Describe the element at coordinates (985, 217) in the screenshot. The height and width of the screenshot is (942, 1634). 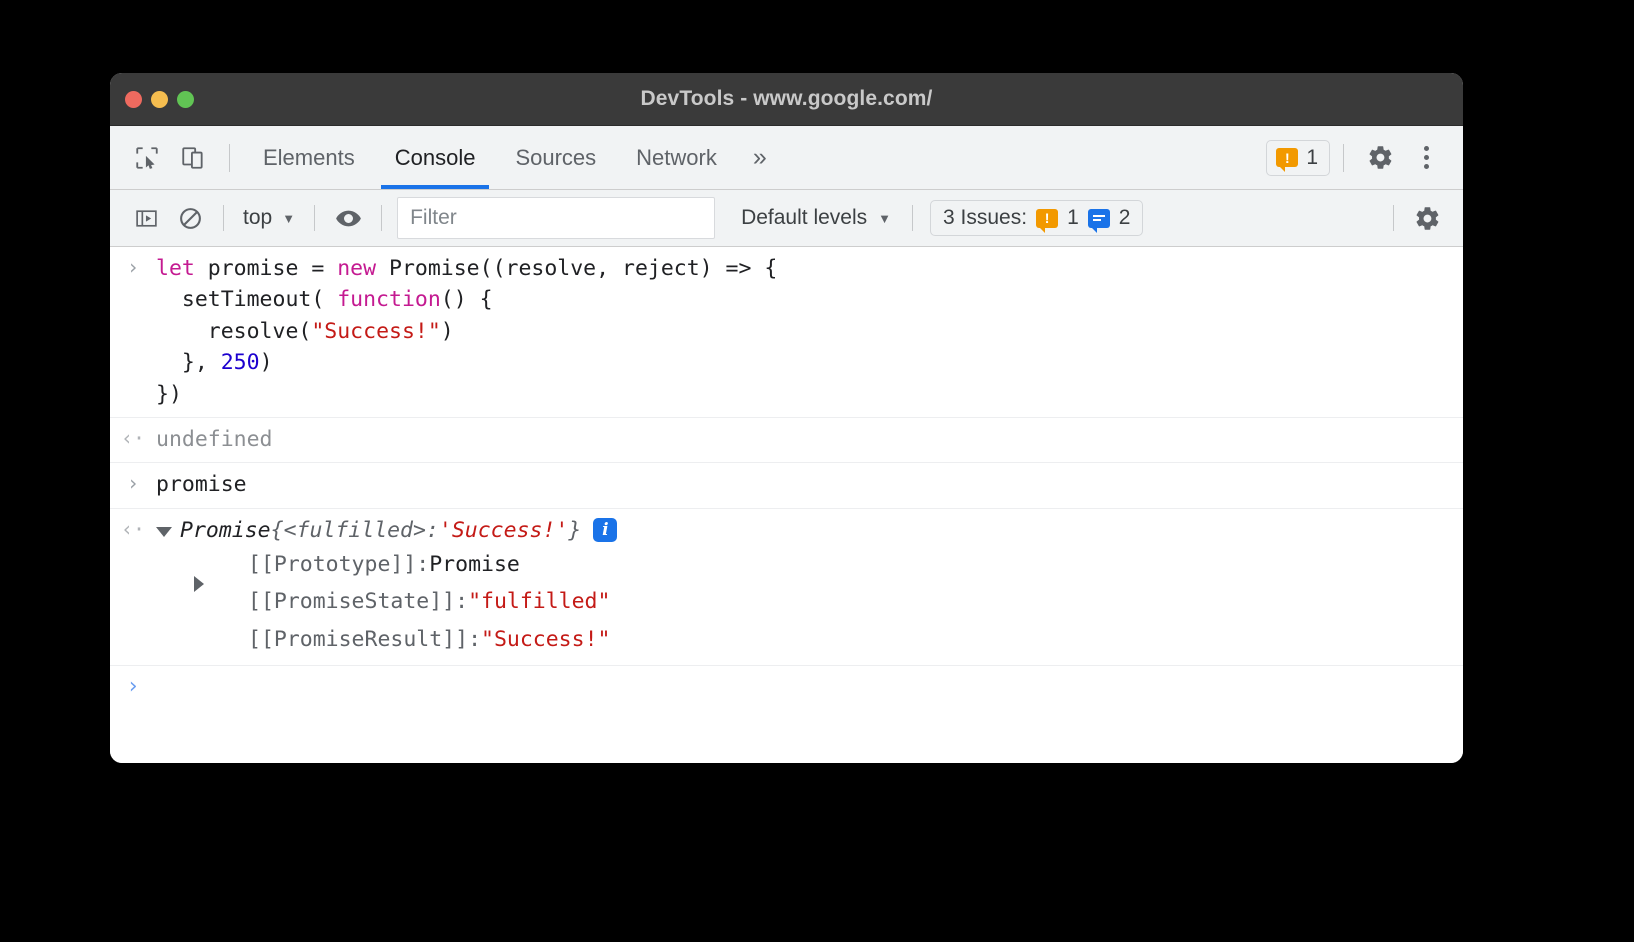
I see `issues-label: 3 Issues:` at that location.